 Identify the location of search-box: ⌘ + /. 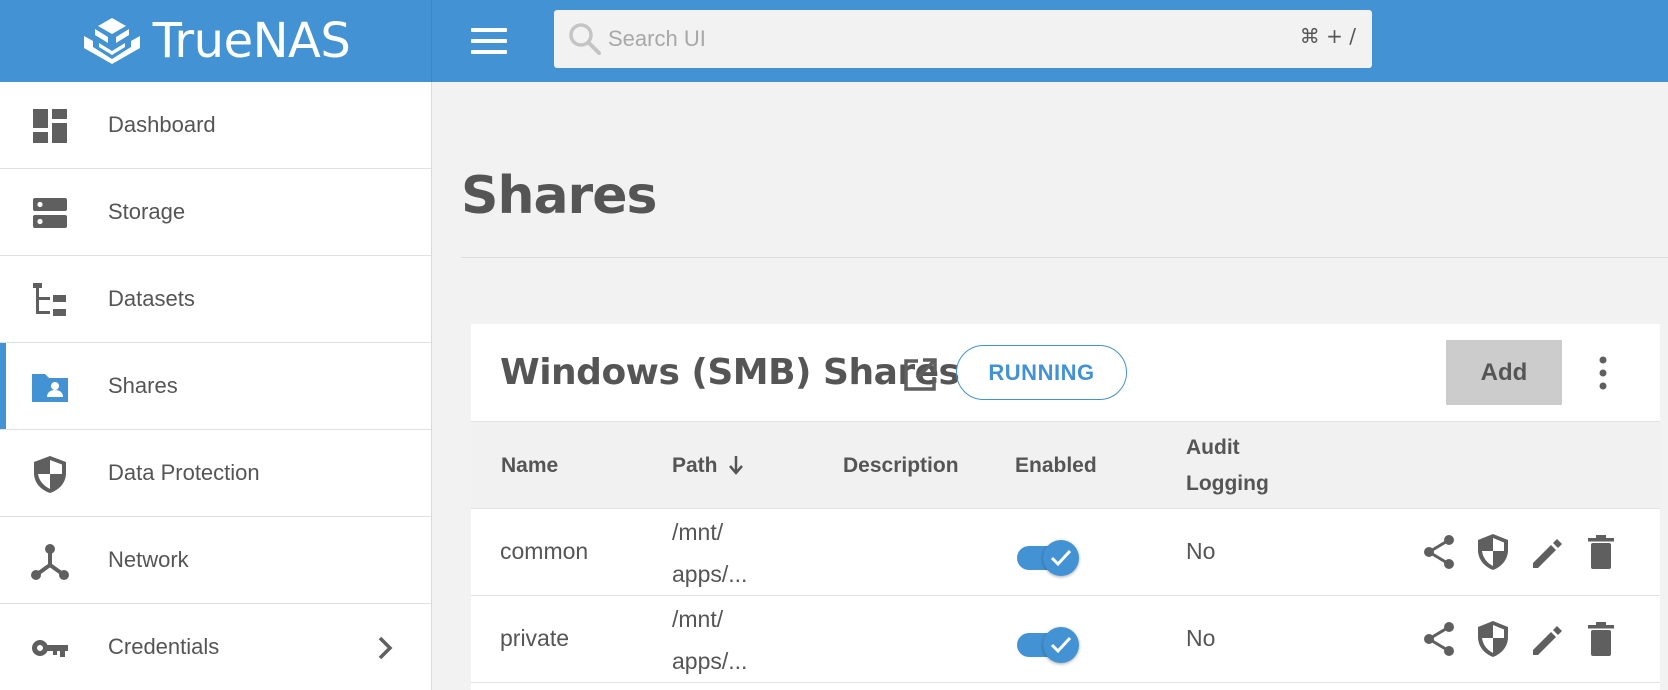
(963, 39).